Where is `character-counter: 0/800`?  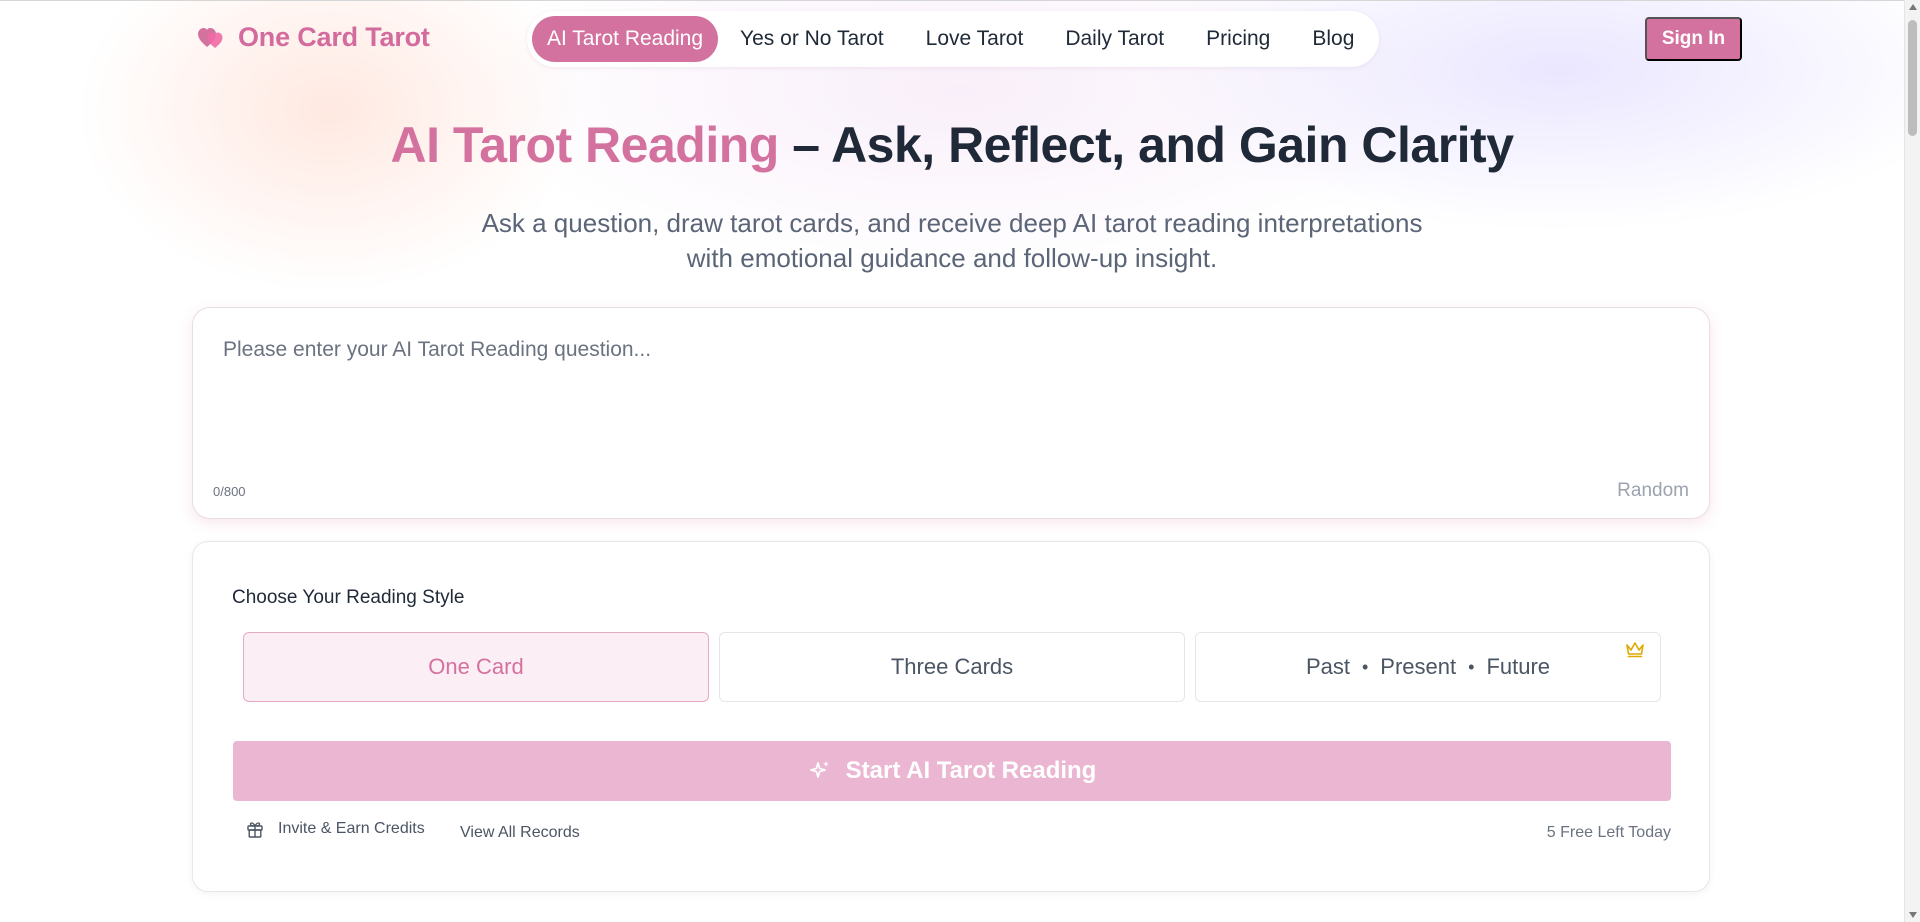 character-counter: 0/800 is located at coordinates (229, 491).